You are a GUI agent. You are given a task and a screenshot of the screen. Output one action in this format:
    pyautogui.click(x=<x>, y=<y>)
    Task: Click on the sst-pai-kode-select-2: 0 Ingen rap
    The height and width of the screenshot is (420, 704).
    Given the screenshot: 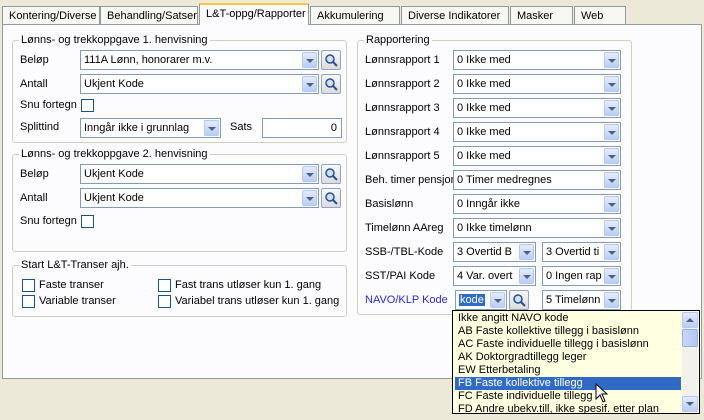 What is the action you would take?
    pyautogui.click(x=581, y=276)
    